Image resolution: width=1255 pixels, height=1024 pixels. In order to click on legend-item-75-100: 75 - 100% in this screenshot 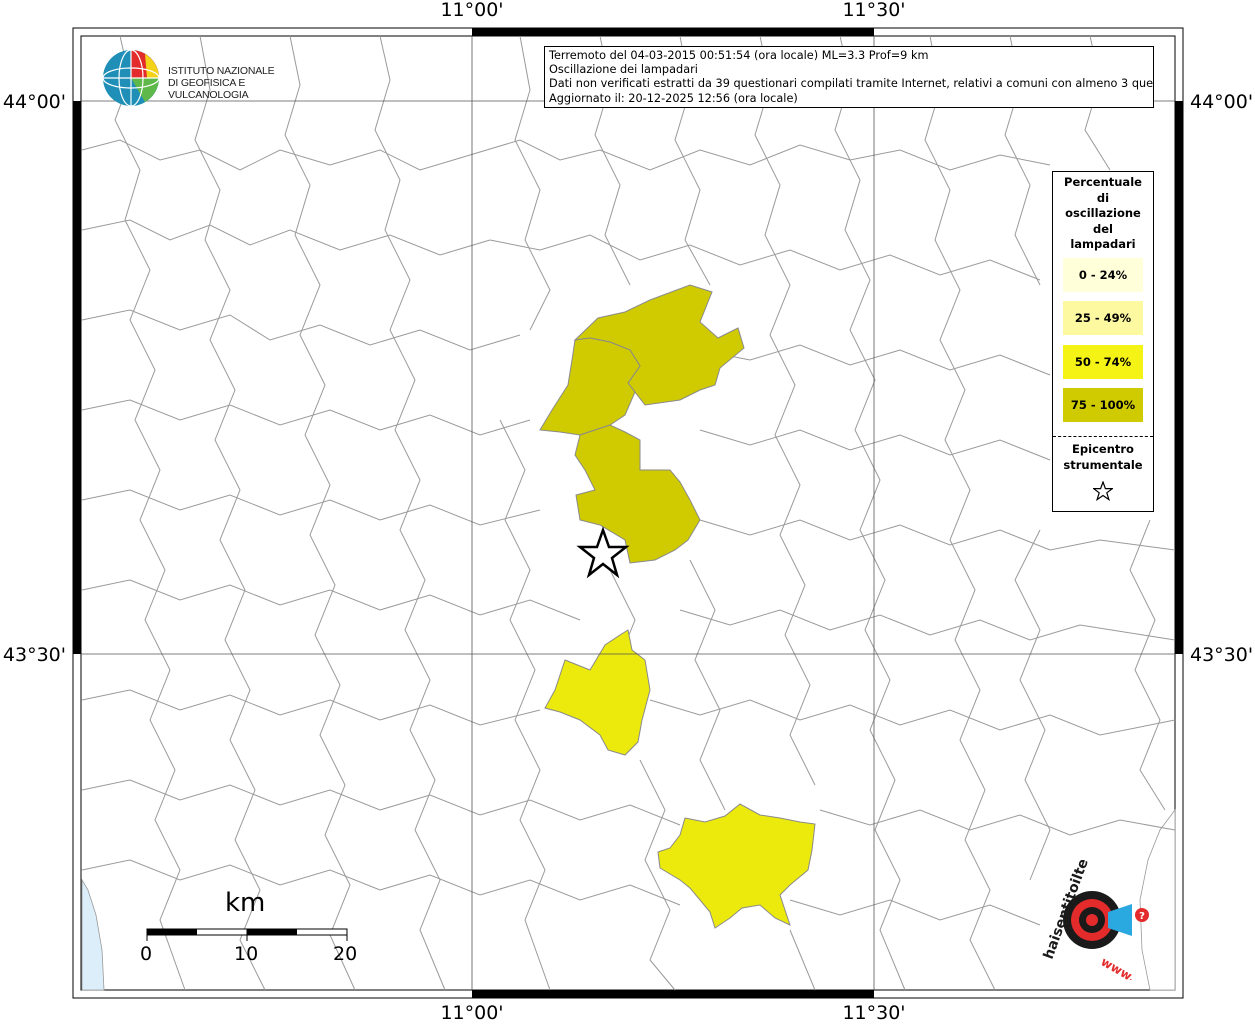, I will do `click(1103, 405)`.